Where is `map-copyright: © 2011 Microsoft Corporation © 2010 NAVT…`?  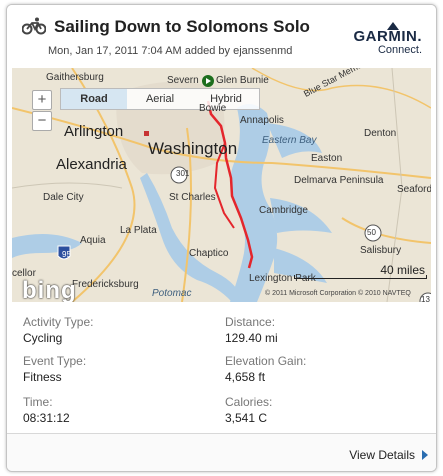
map-copyright: © 2011 Microsoft Corporation © 2010 NAVT… is located at coordinates (338, 293).